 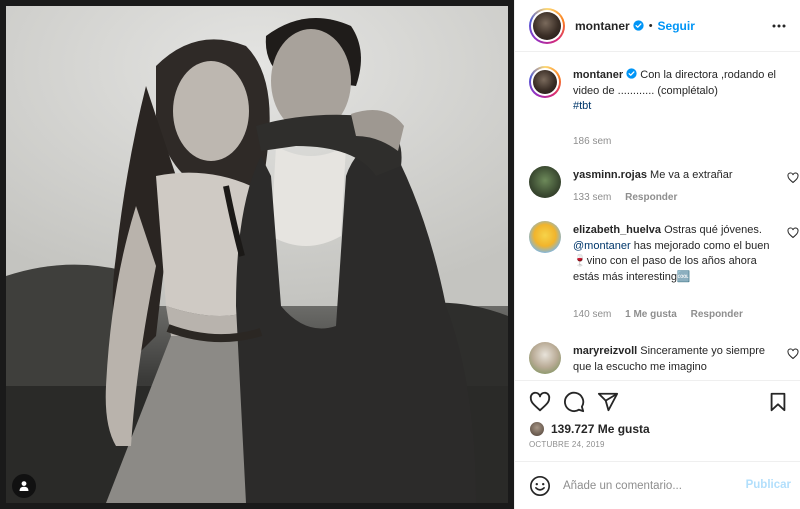 I want to click on comment-meta: 133 sem Responder, so click(x=630, y=197).